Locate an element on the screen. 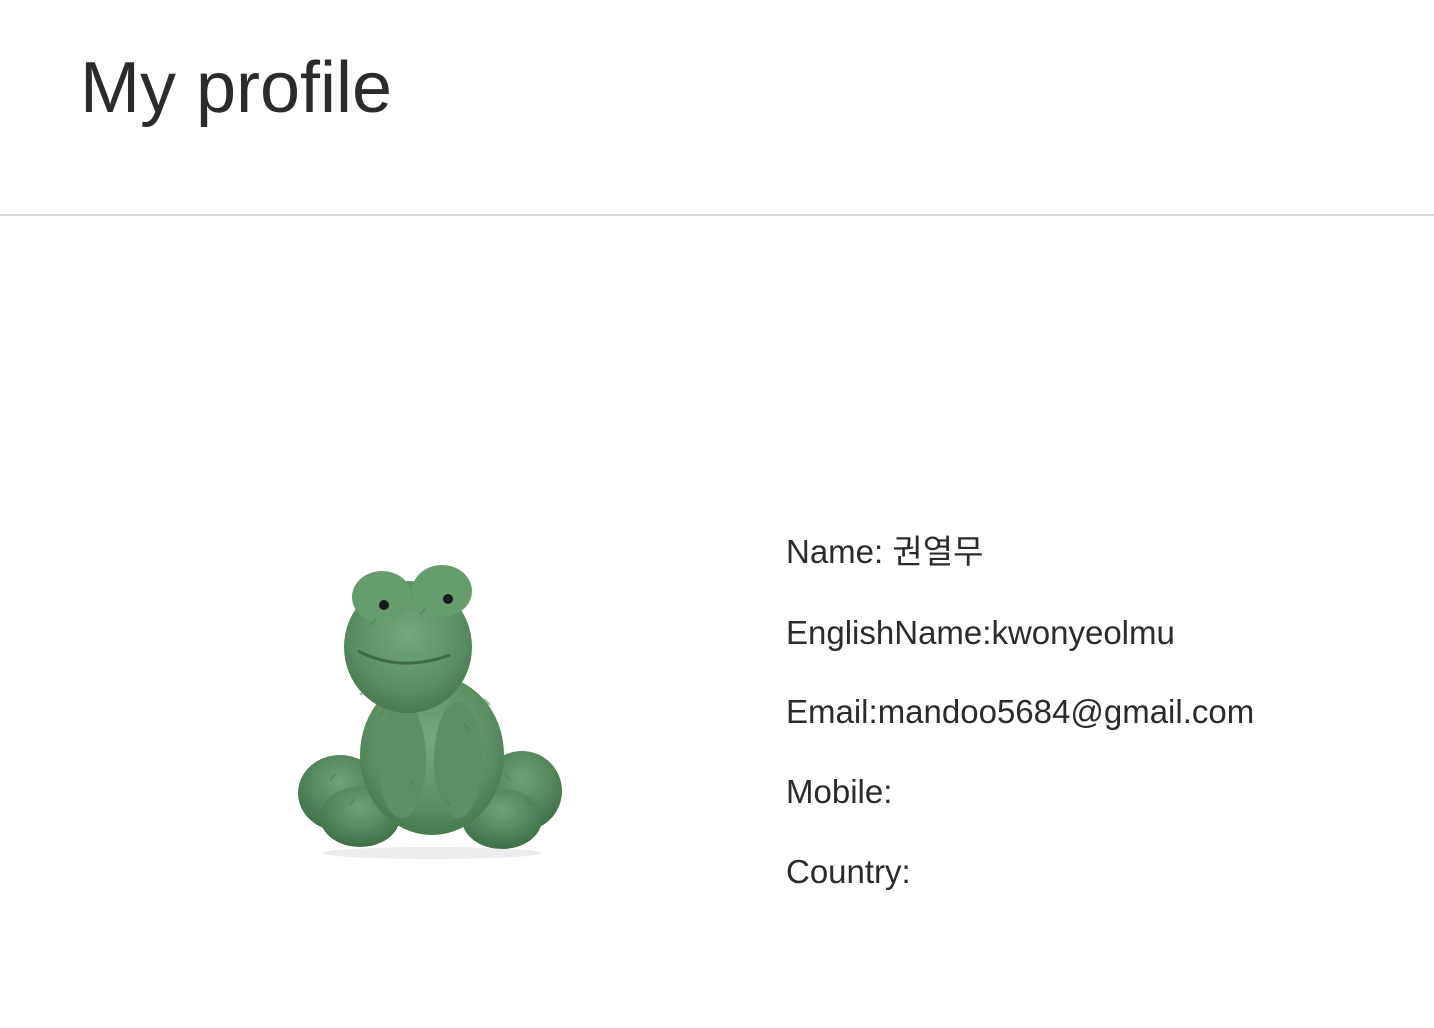 Image resolution: width=1434 pixels, height=1028 pixels. country-label: Country: is located at coordinates (848, 871).